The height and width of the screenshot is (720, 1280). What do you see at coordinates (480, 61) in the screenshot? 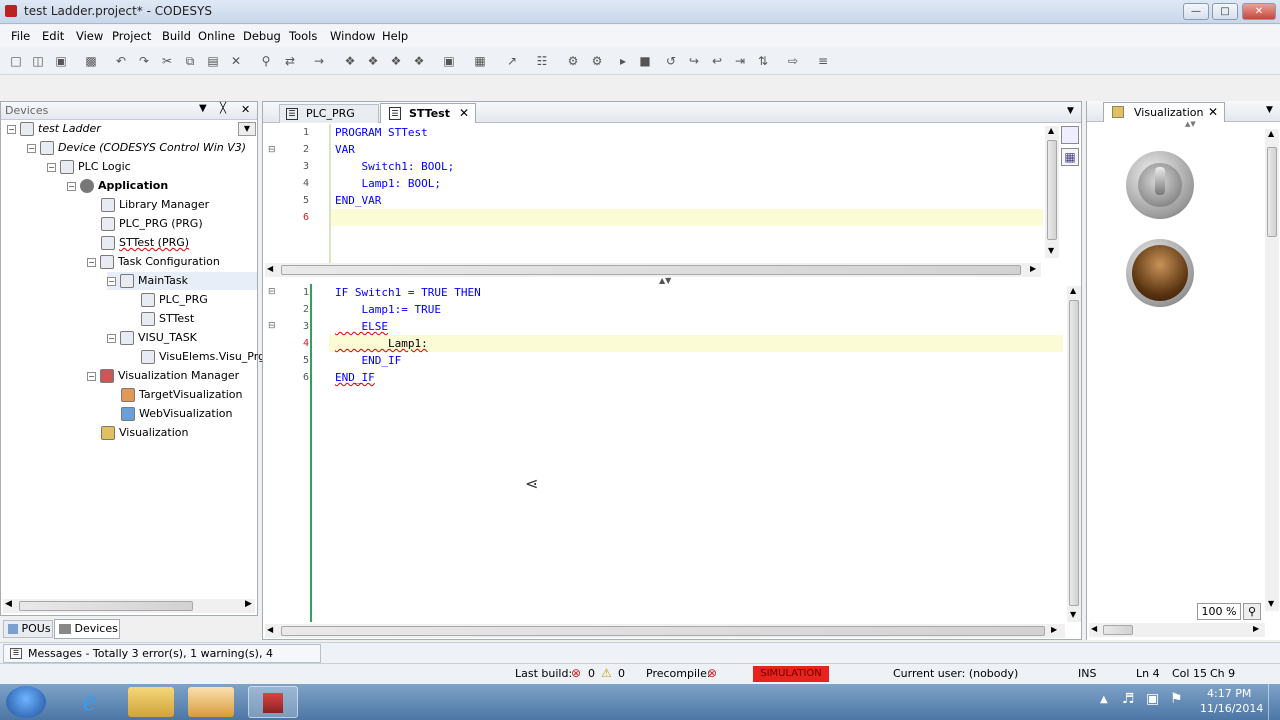
I see `insert-icon: ▦` at bounding box center [480, 61].